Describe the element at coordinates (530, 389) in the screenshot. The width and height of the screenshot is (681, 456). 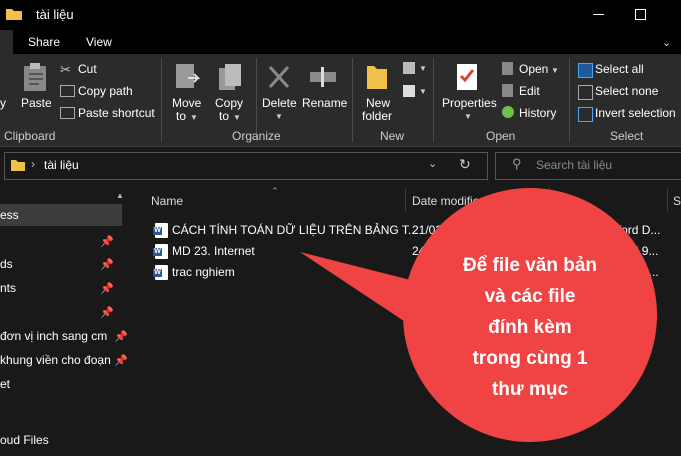
I see `callout-line: thư mục` at that location.